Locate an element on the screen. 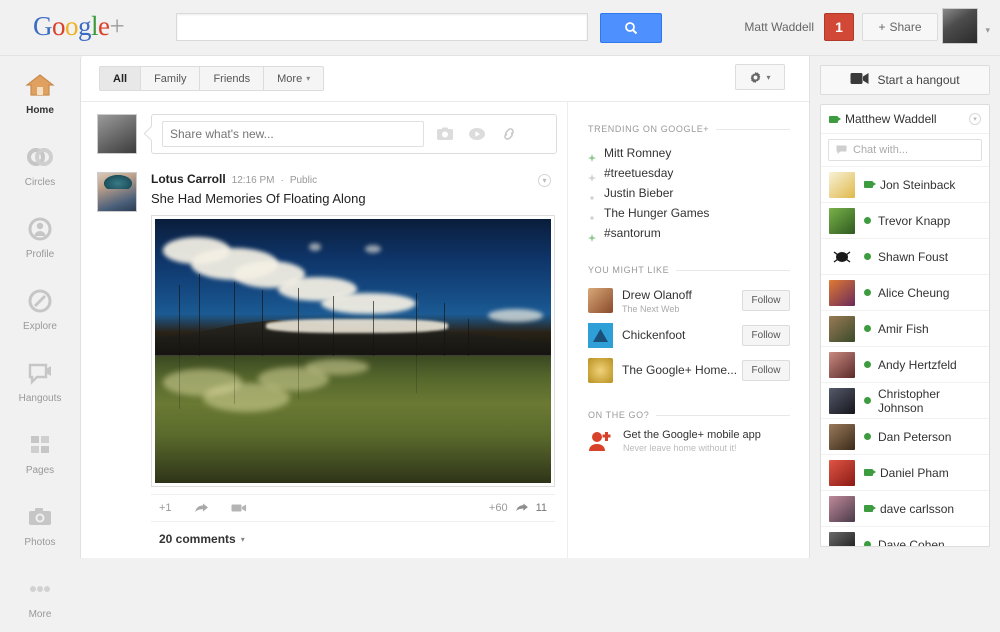 The height and width of the screenshot is (632, 1000). list-item: Christopher Johnson is located at coordinates (905, 400).